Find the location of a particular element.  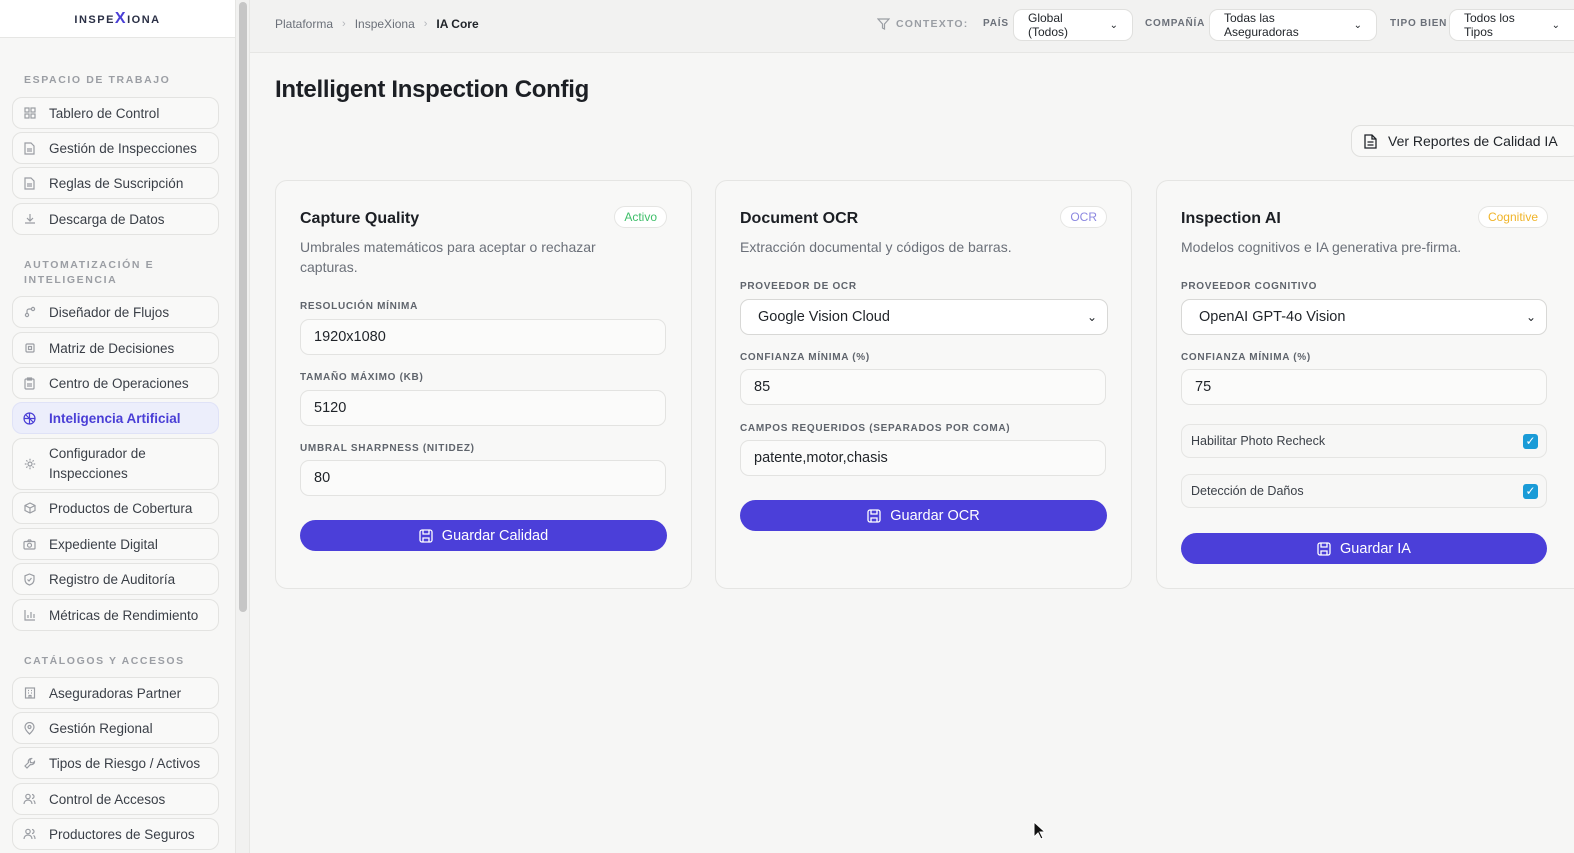

sidebar-item-label: Expediente Digital is located at coordinates (103, 544).